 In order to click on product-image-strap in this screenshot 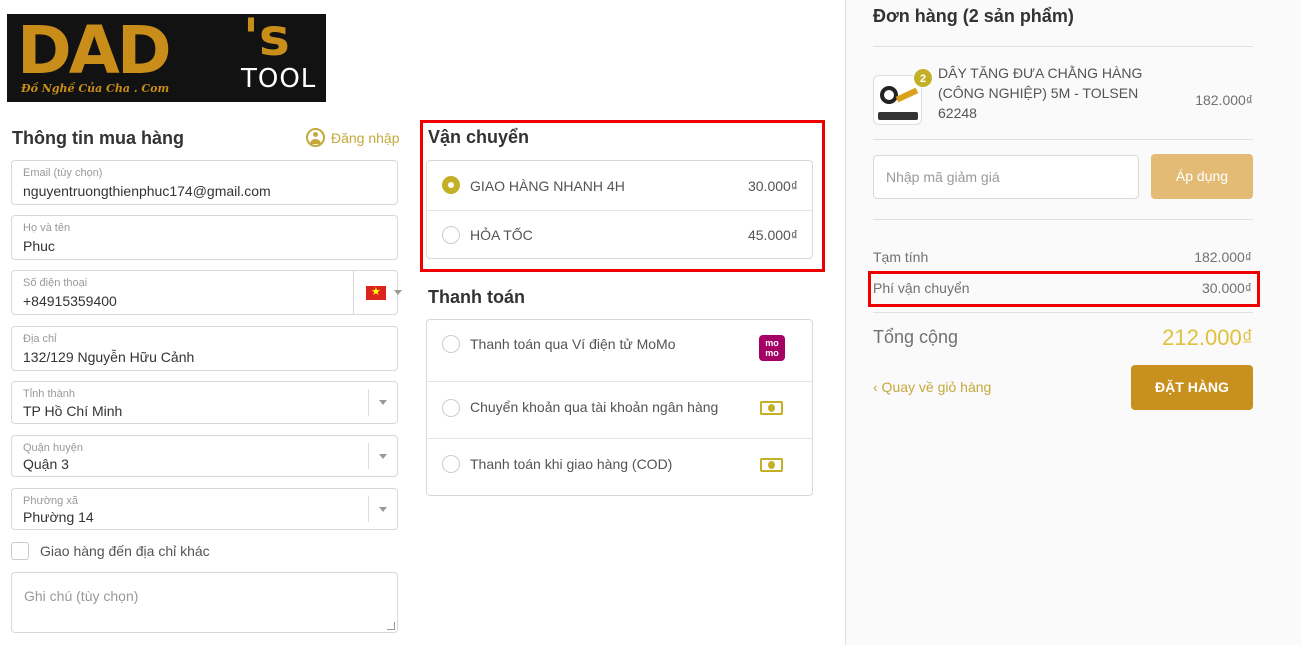, I will do `click(907, 95)`.